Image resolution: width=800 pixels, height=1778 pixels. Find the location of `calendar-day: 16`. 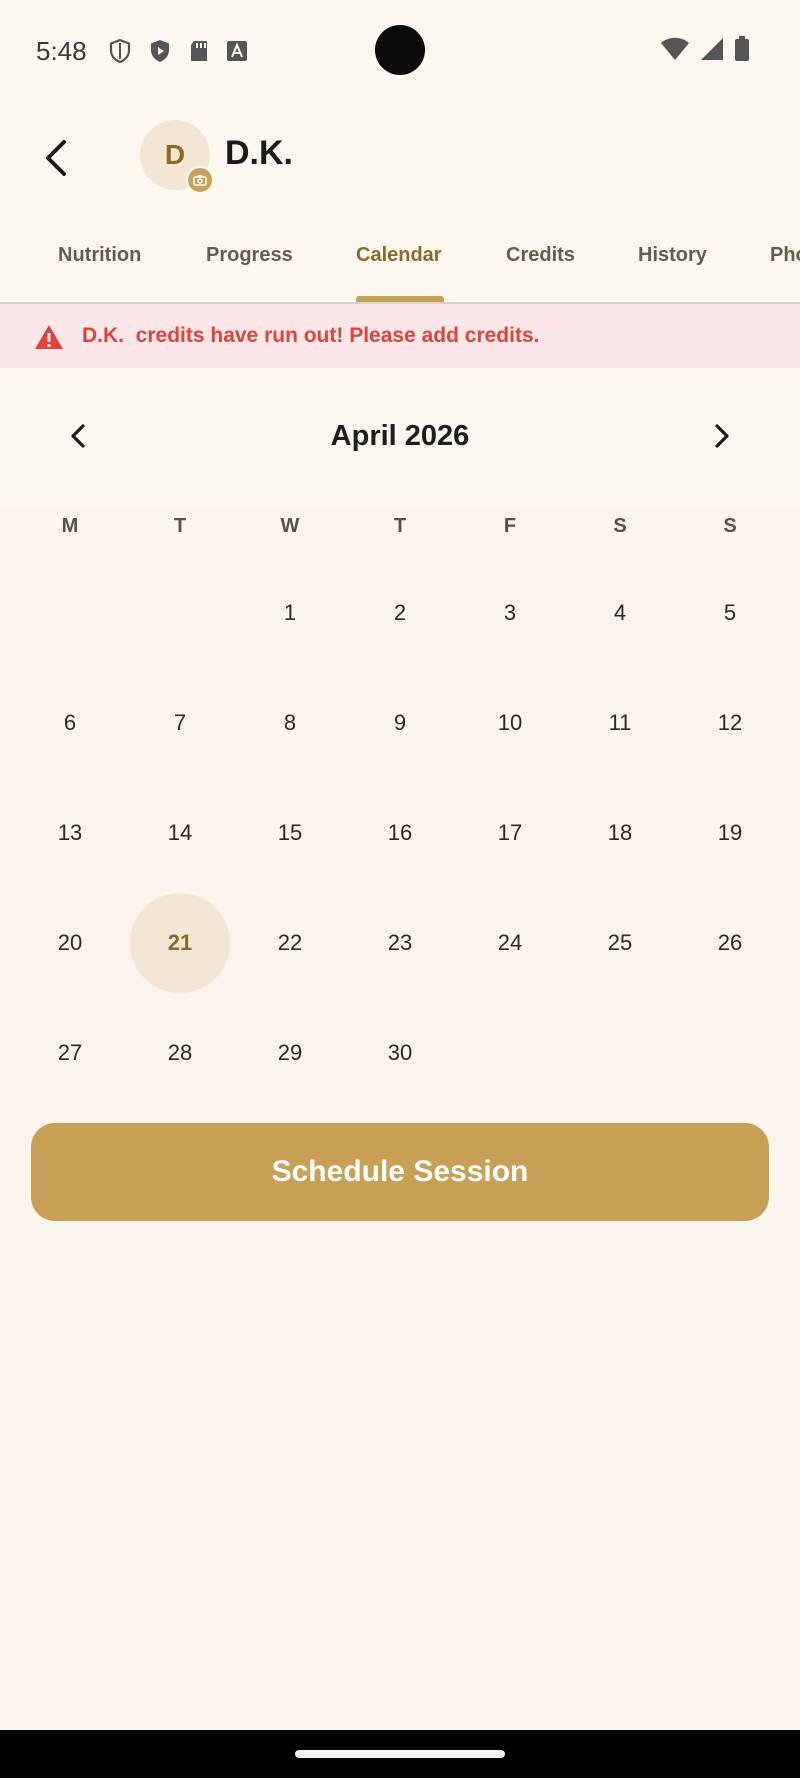

calendar-day: 16 is located at coordinates (400, 833).